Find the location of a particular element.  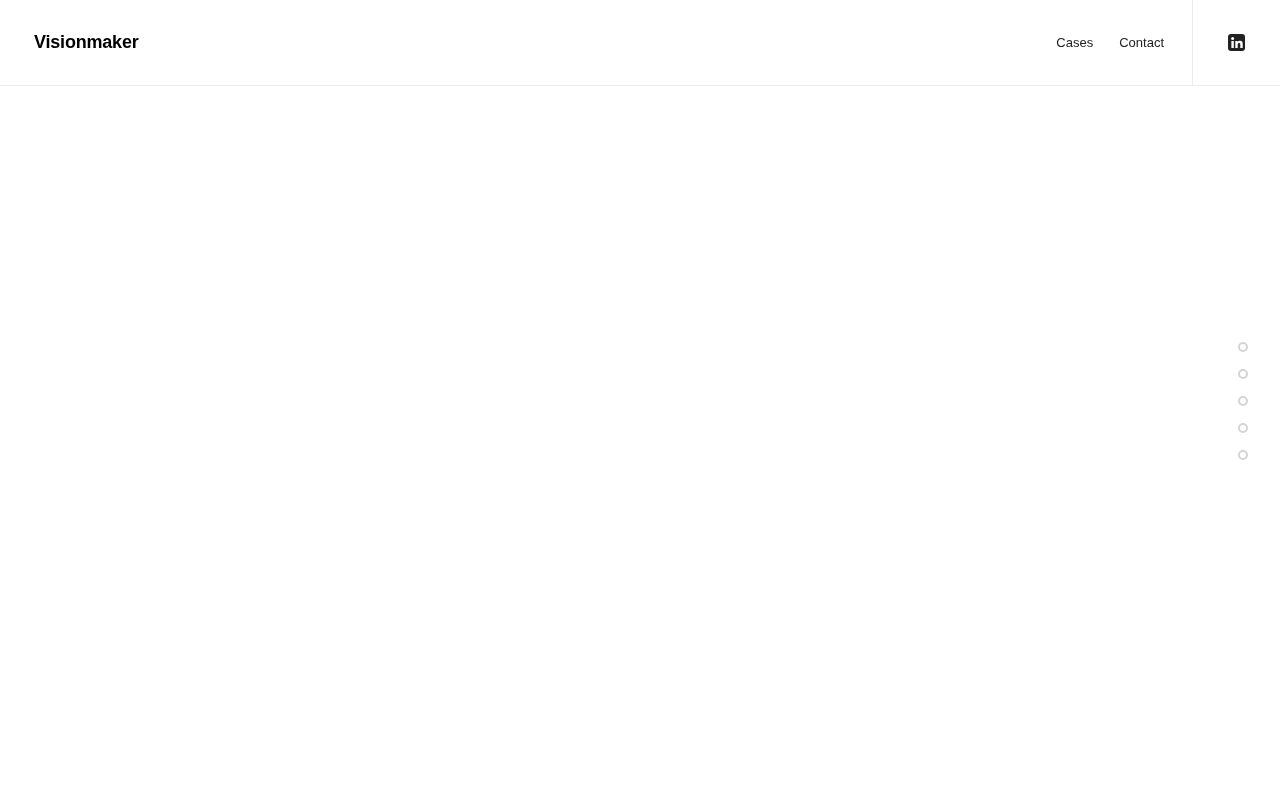

nav-link: Cases is located at coordinates (1075, 42).